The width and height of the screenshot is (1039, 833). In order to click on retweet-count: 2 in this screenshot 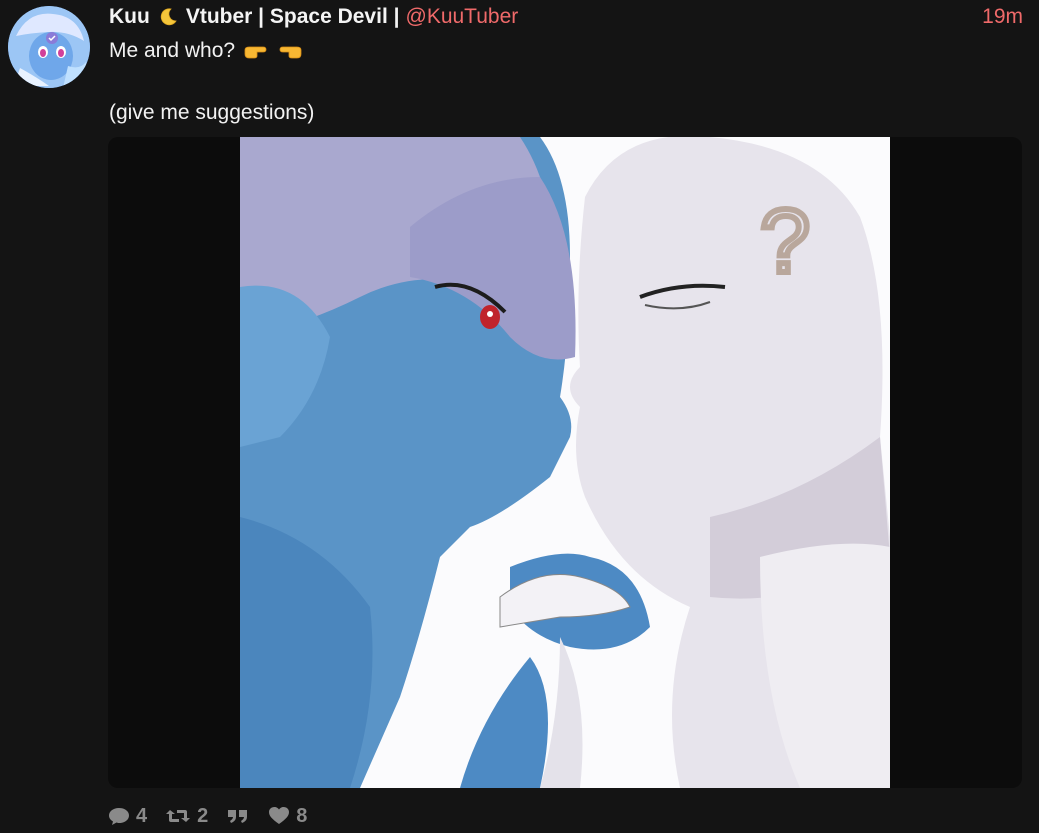, I will do `click(203, 815)`.